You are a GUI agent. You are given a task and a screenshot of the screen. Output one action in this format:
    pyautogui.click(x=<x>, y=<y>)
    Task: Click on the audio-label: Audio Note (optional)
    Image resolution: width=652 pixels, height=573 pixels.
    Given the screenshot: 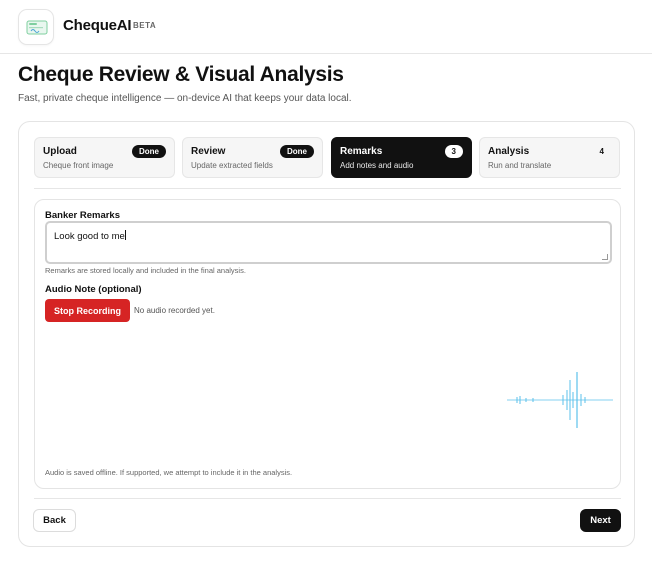 What is the action you would take?
    pyautogui.click(x=93, y=289)
    